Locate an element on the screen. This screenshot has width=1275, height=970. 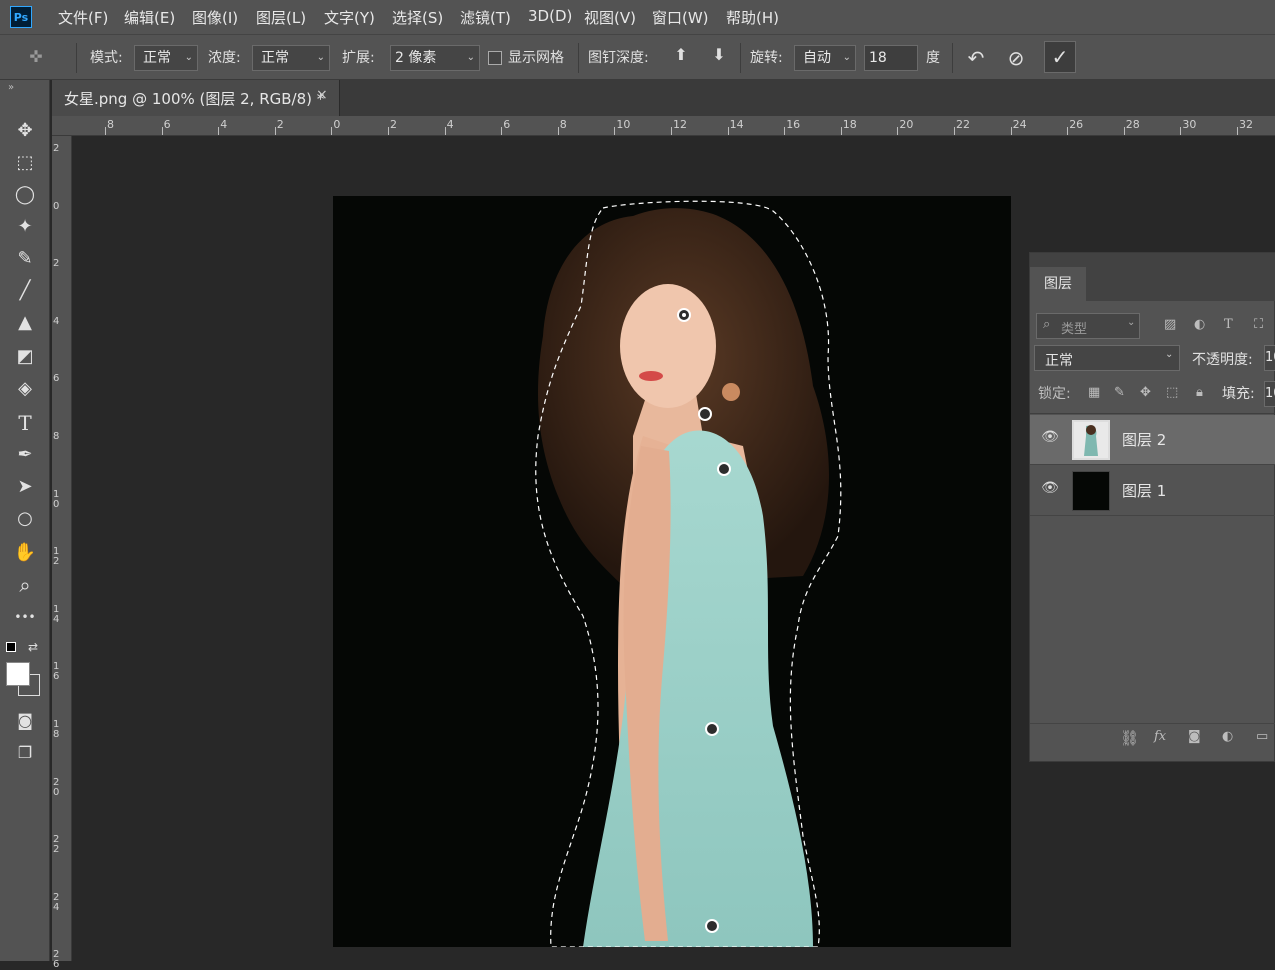
mode-select: 正常 ⌄ is located at coordinates (166, 58).